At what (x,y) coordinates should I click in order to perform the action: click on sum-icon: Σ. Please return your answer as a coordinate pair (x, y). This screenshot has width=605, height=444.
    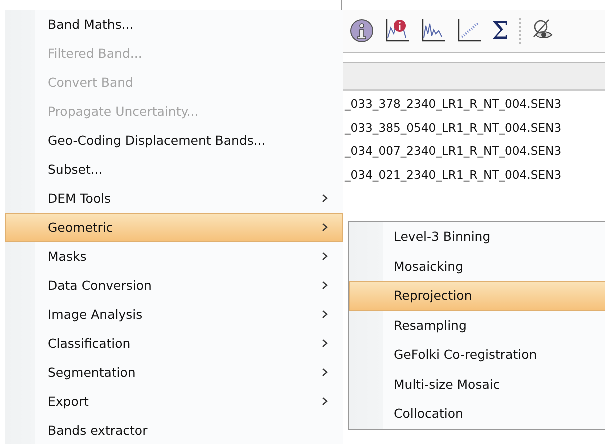
    Looking at the image, I should click on (500, 31).